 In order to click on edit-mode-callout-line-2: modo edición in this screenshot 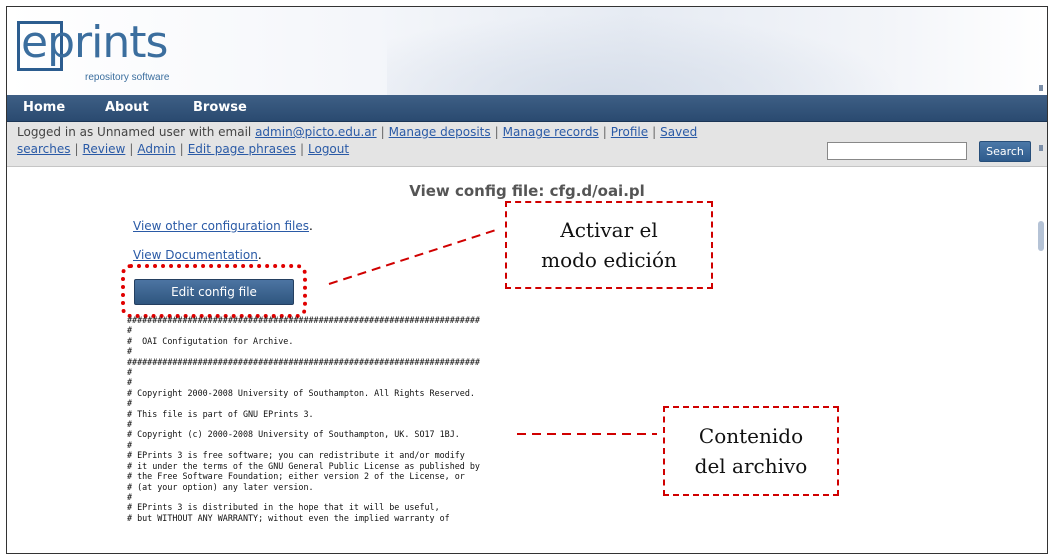, I will do `click(609, 260)`.